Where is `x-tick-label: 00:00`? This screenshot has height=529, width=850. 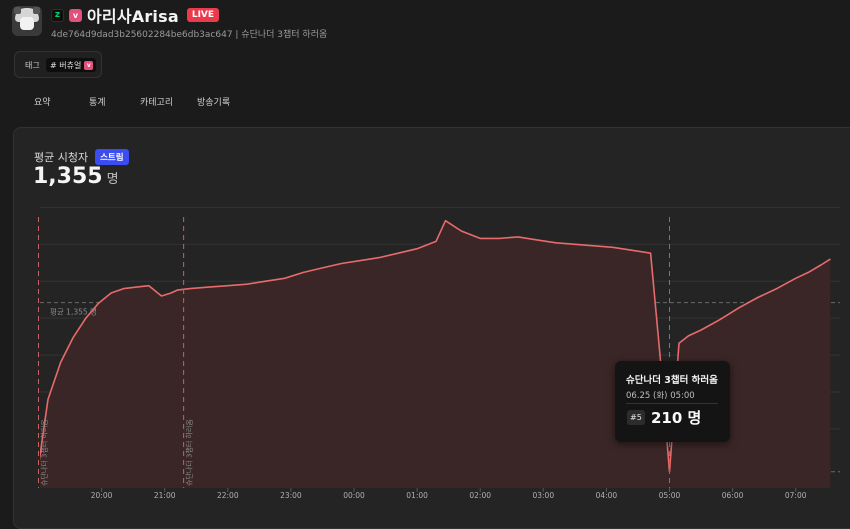
x-tick-label: 00:00 is located at coordinates (354, 495).